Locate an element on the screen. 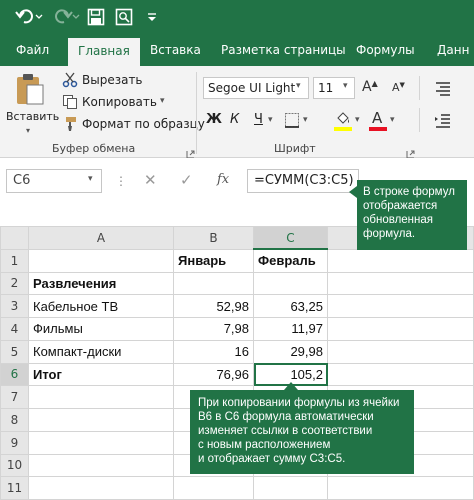  cell-a7 is located at coordinates (101, 397).